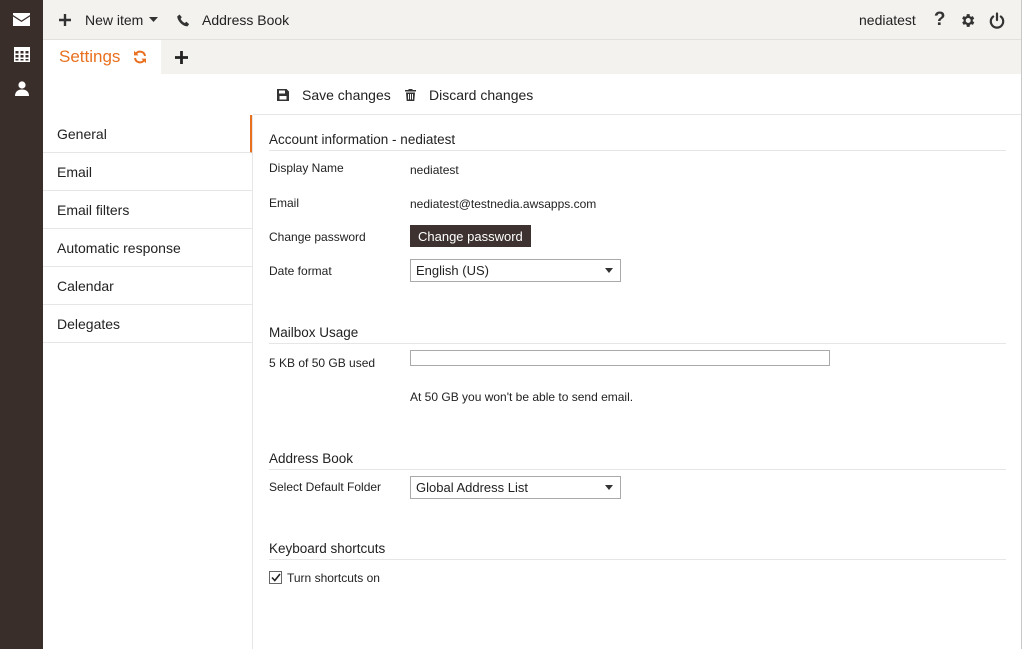 This screenshot has width=1022, height=649. What do you see at coordinates (532, 20) in the screenshot?
I see `top-bar: New item Address Book nediatest ?` at bounding box center [532, 20].